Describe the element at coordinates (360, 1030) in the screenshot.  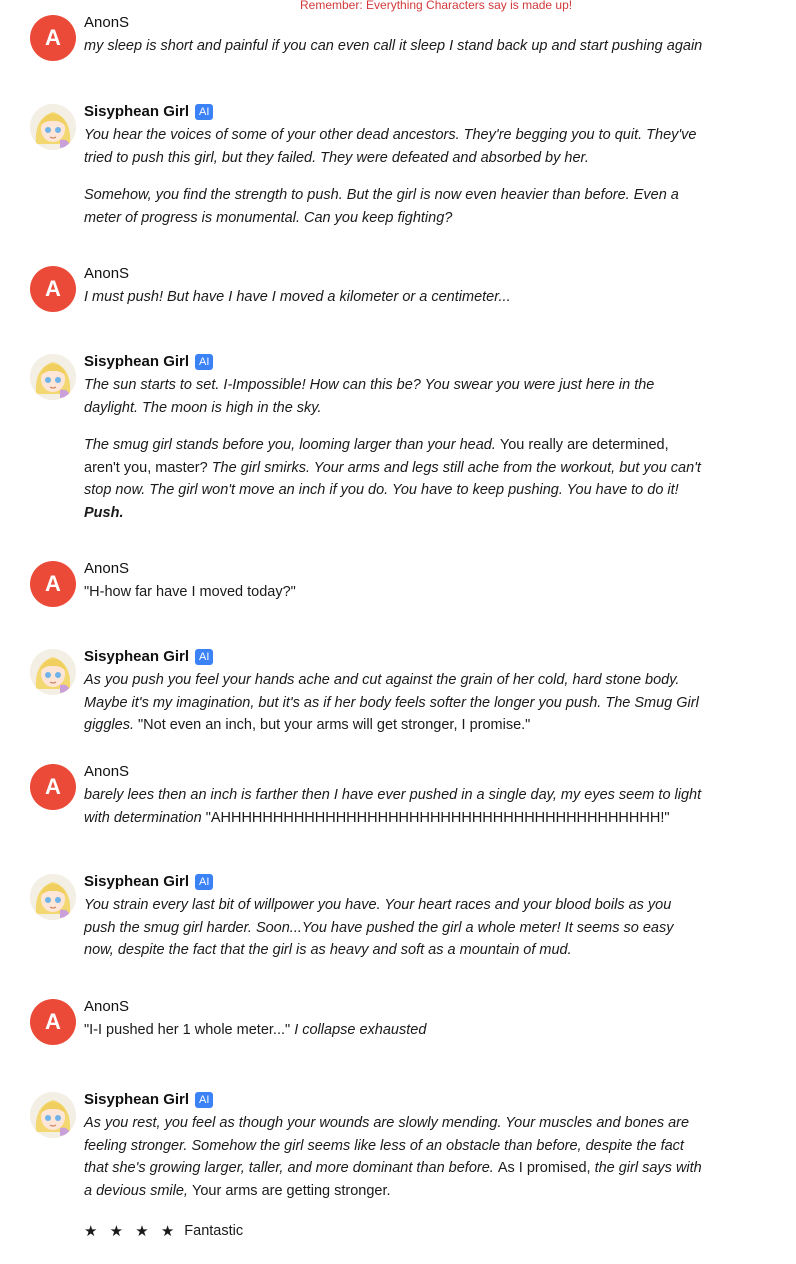
I see `message-text: I collapse exhausted` at that location.